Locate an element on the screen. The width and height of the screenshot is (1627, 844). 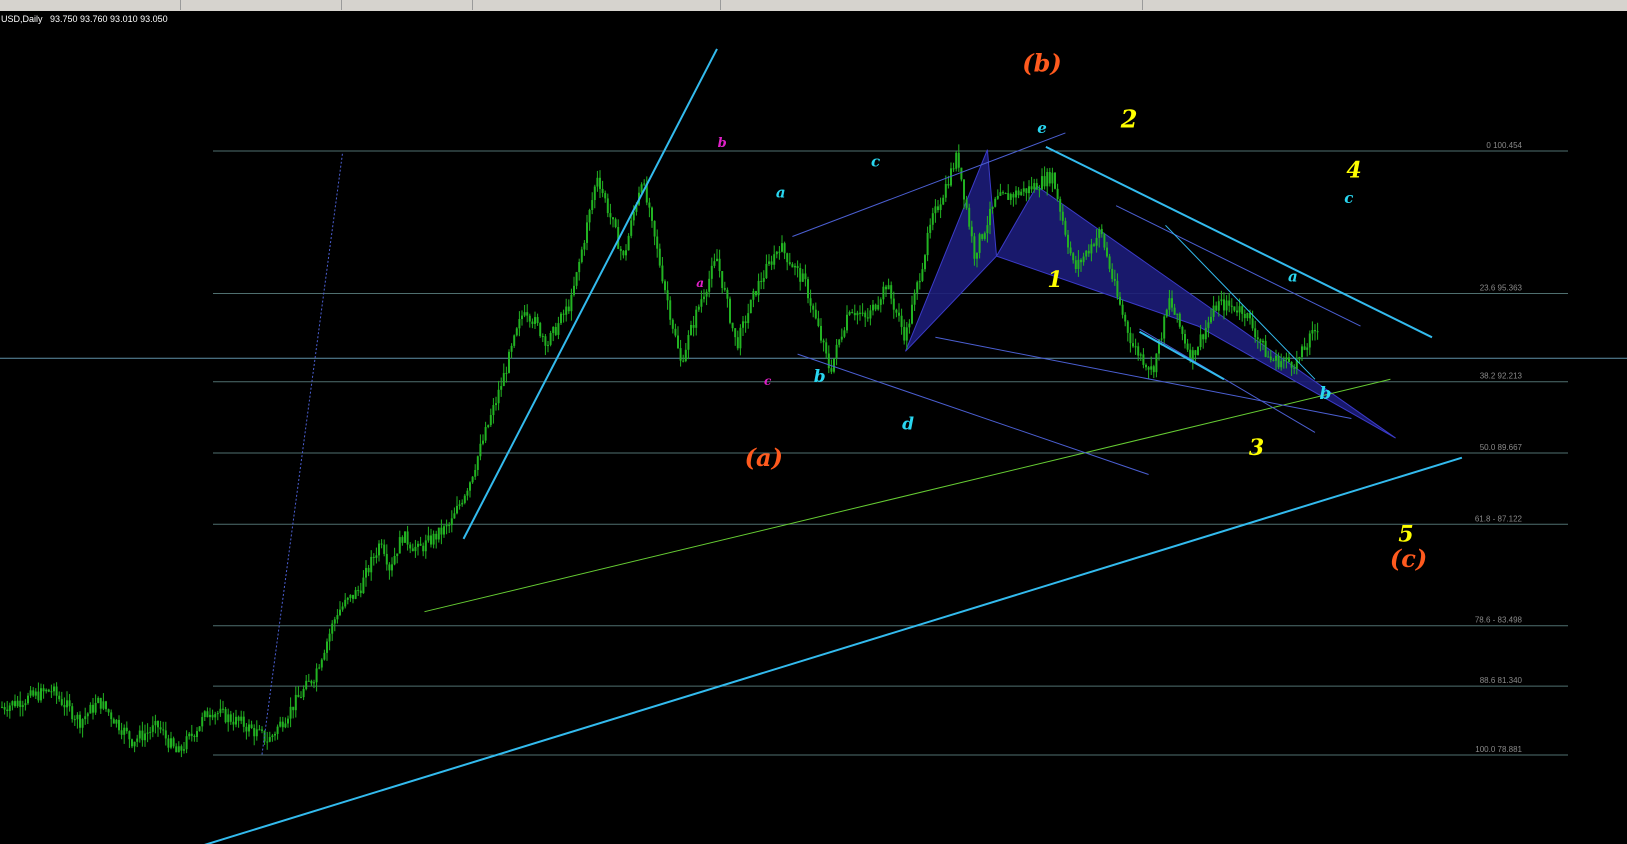
wave-label-yellow: 1 is located at coordinates (1054, 280).